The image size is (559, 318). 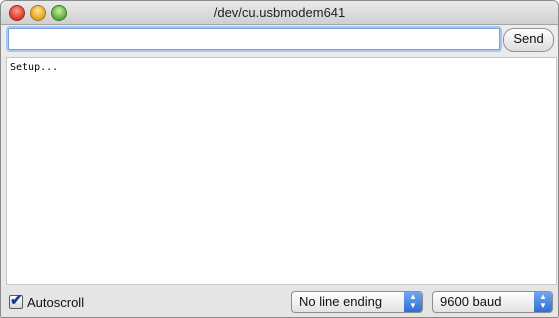 I want to click on autoscroll-label: Autoscroll, so click(x=56, y=302).